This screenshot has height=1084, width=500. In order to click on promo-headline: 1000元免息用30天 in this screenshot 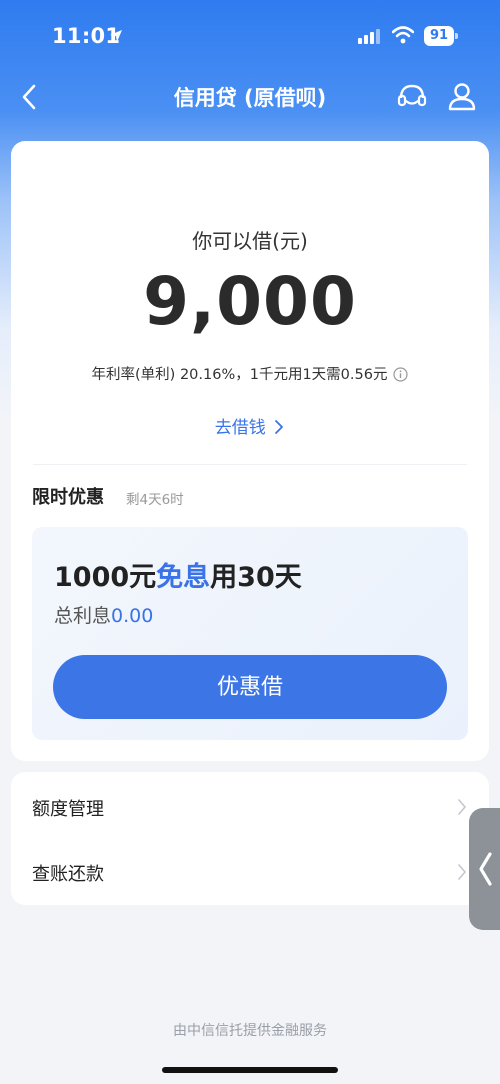, I will do `click(178, 577)`.